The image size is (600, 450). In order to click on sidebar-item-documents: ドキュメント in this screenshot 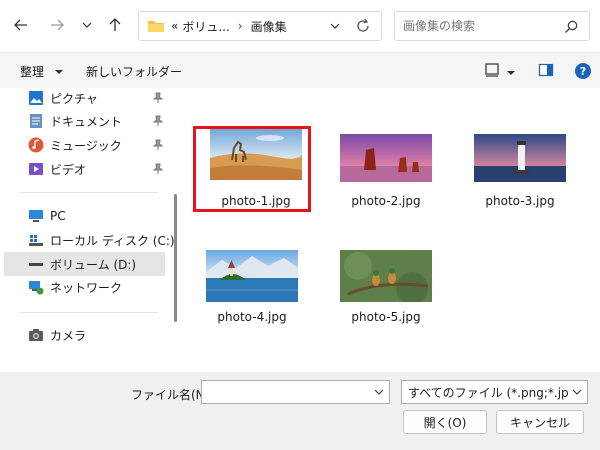, I will do `click(75, 121)`.